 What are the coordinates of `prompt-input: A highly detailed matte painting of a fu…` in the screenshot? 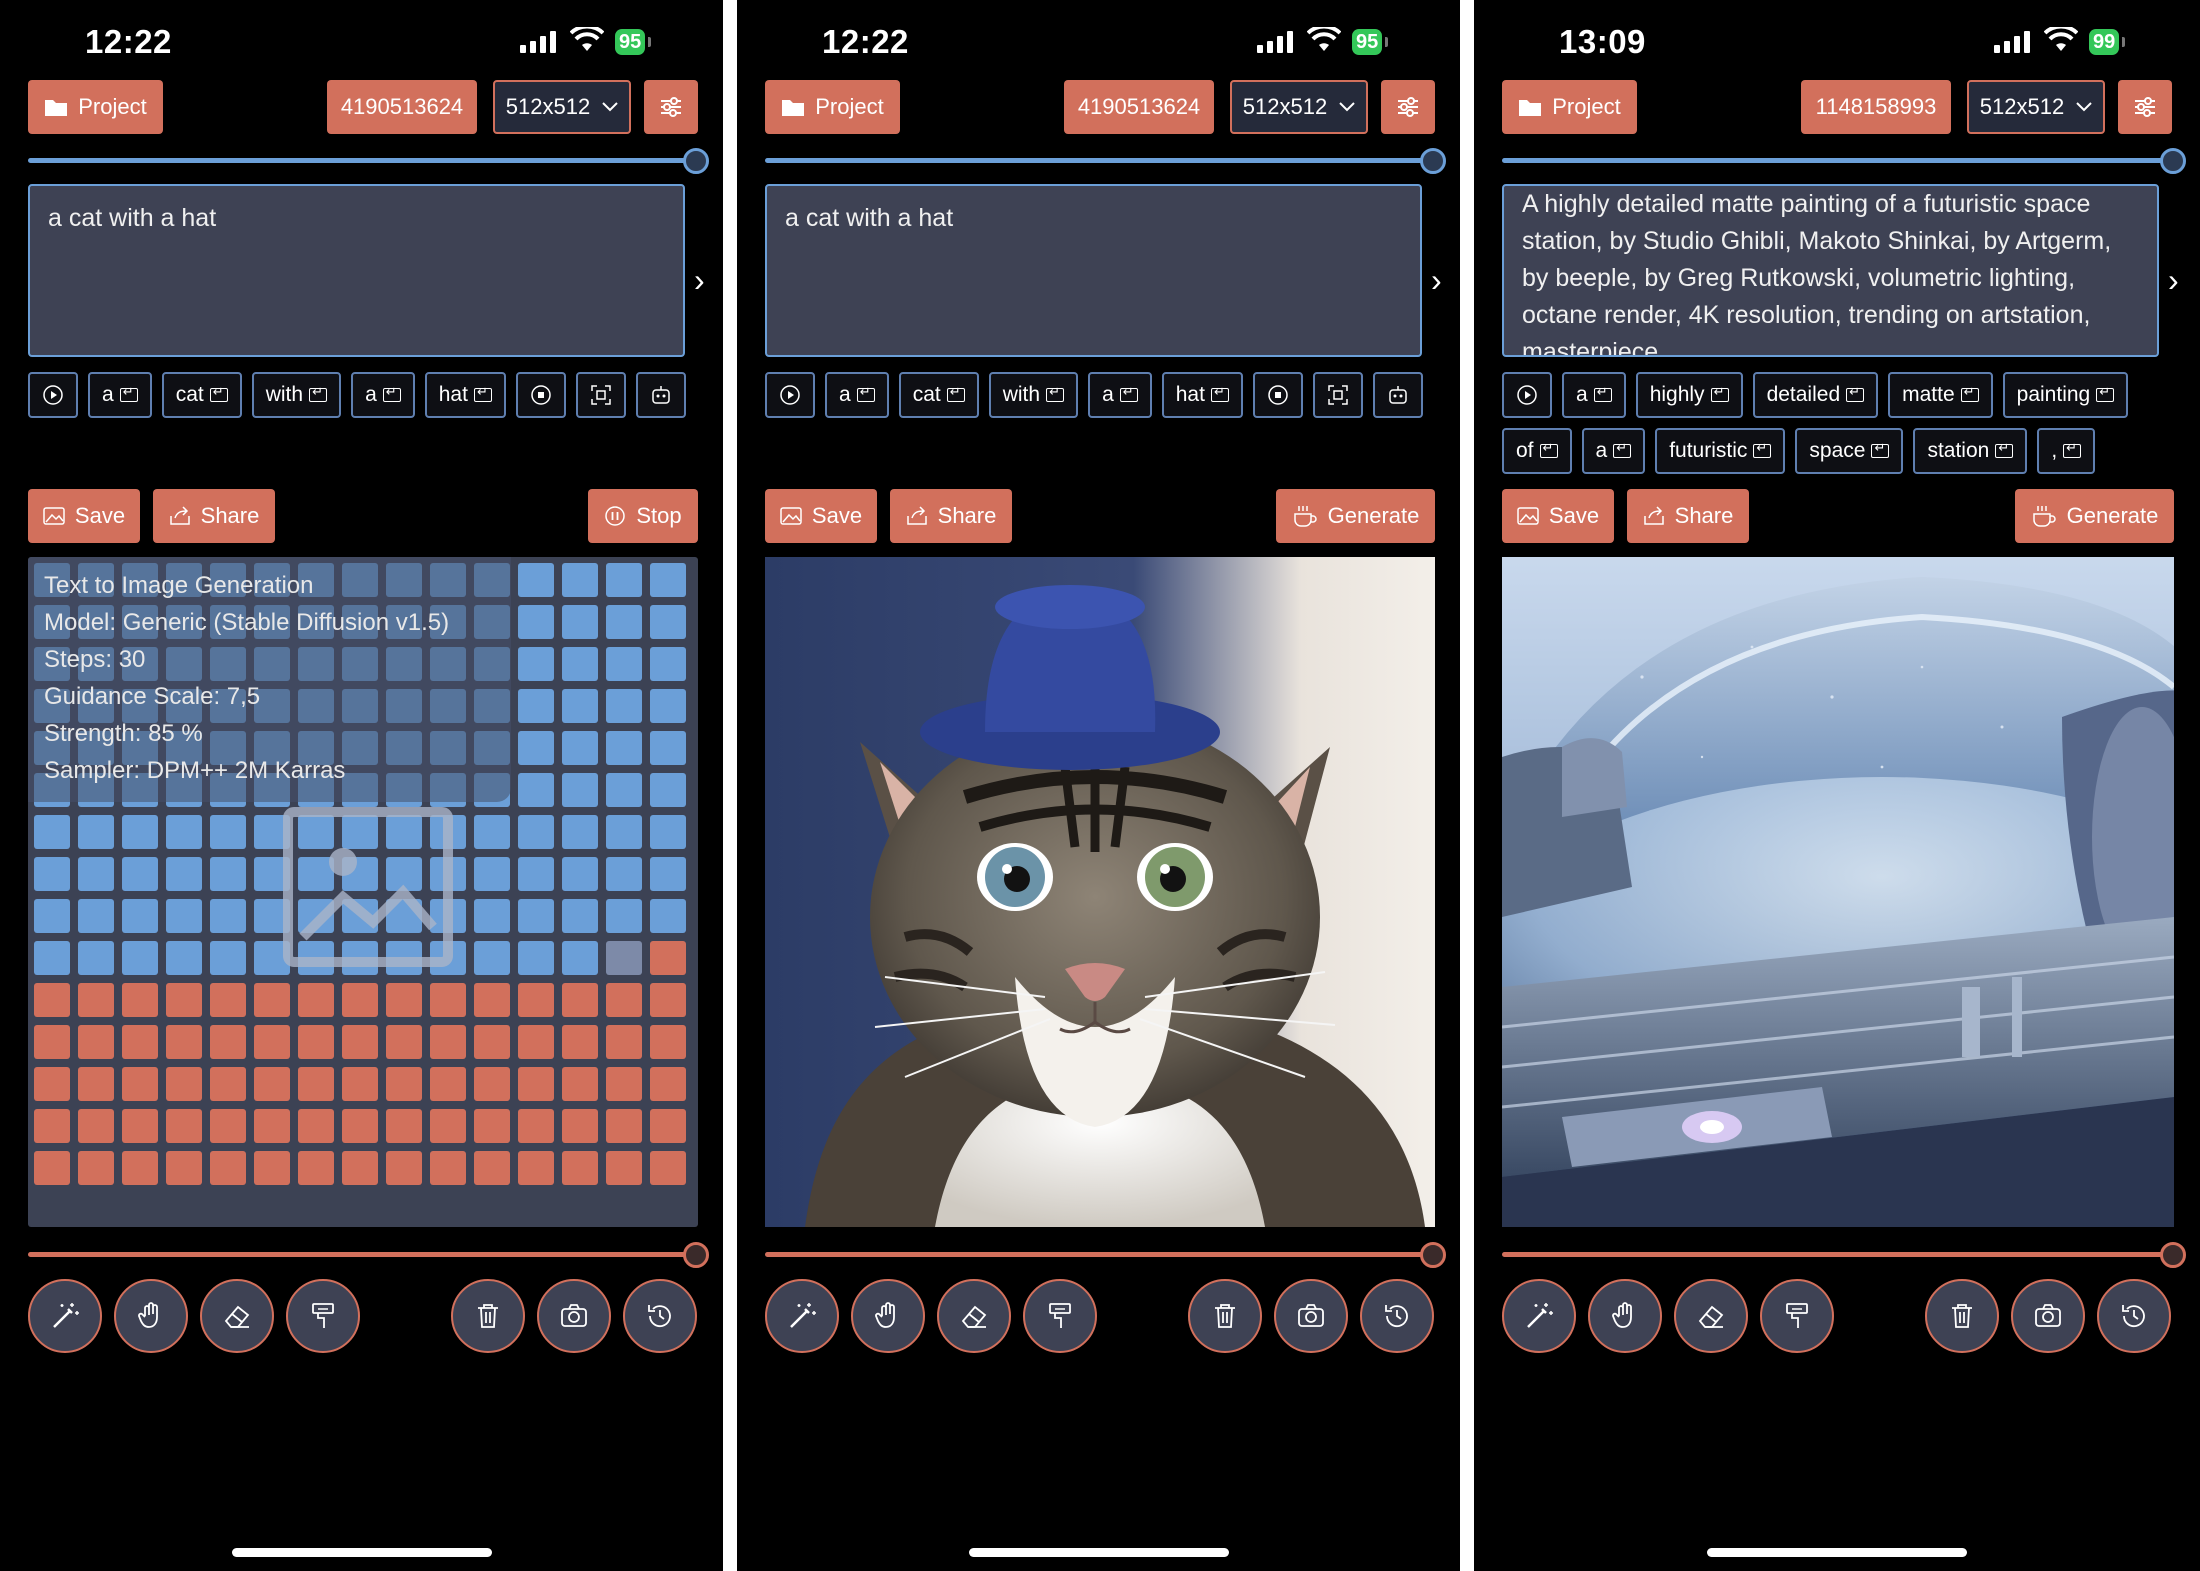 It's located at (1830, 270).